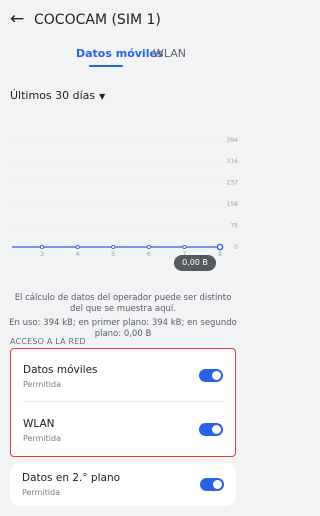 The image size is (320, 516). What do you see at coordinates (42, 384) in the screenshot?
I see `row-mobile-data-status: Permitida` at bounding box center [42, 384].